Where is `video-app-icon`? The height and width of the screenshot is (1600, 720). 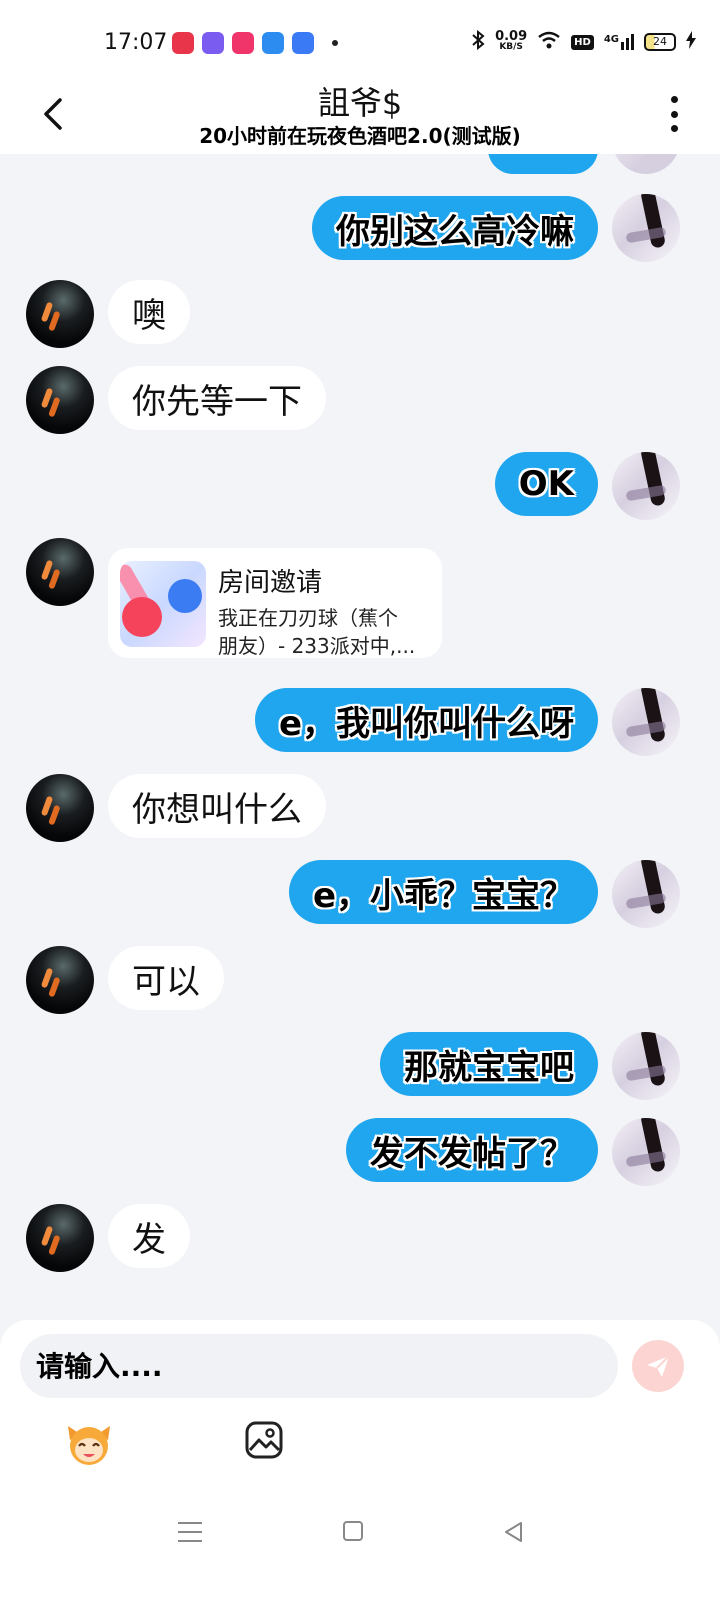 video-app-icon is located at coordinates (243, 43).